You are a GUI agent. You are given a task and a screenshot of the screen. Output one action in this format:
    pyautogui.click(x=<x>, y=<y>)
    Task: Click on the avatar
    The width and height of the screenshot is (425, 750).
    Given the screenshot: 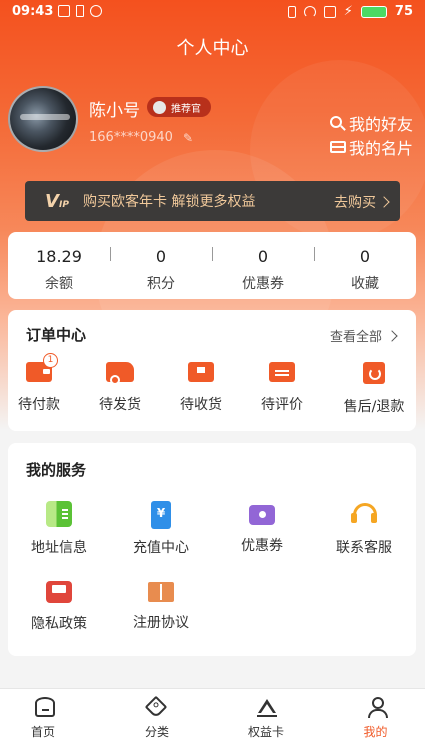 What is the action you would take?
    pyautogui.click(x=43, y=119)
    